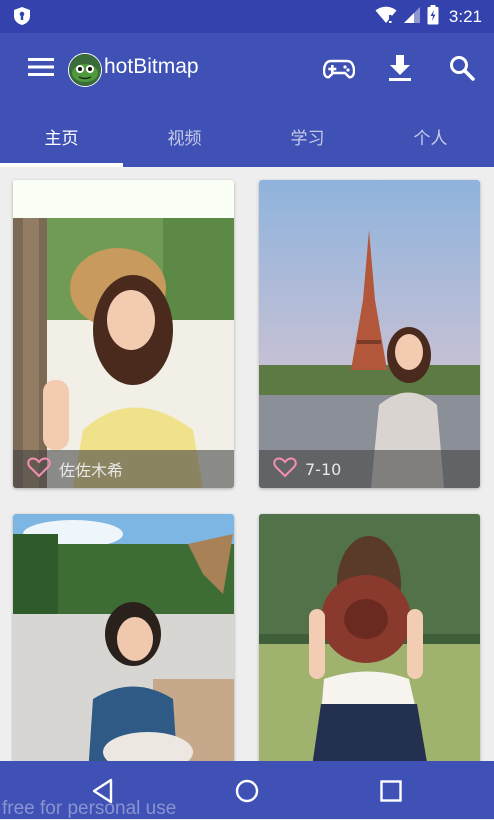  I want to click on download-icon, so click(400, 70).